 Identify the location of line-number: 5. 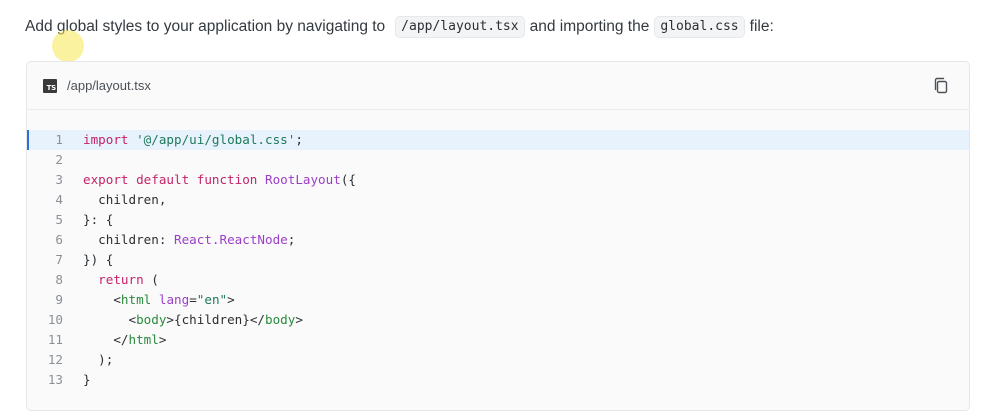
(59, 219).